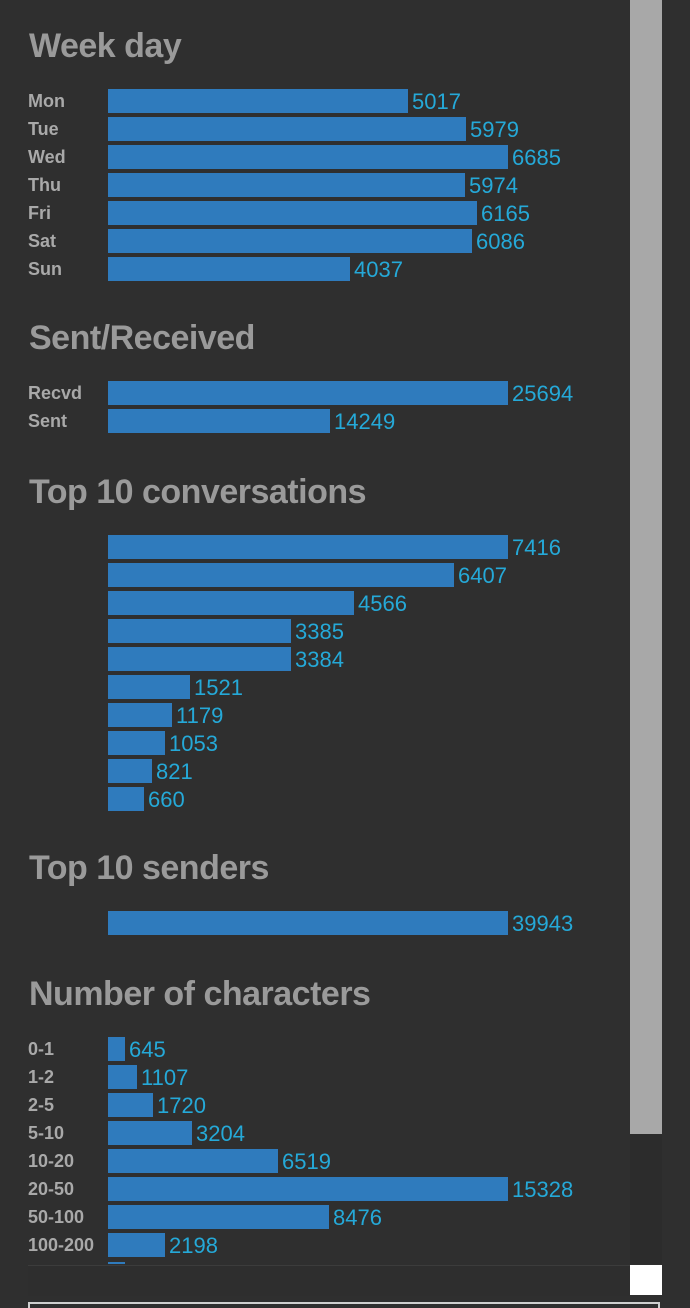 Image resolution: width=690 pixels, height=1308 pixels. I want to click on bar-value-label: 2198, so click(193, 1245).